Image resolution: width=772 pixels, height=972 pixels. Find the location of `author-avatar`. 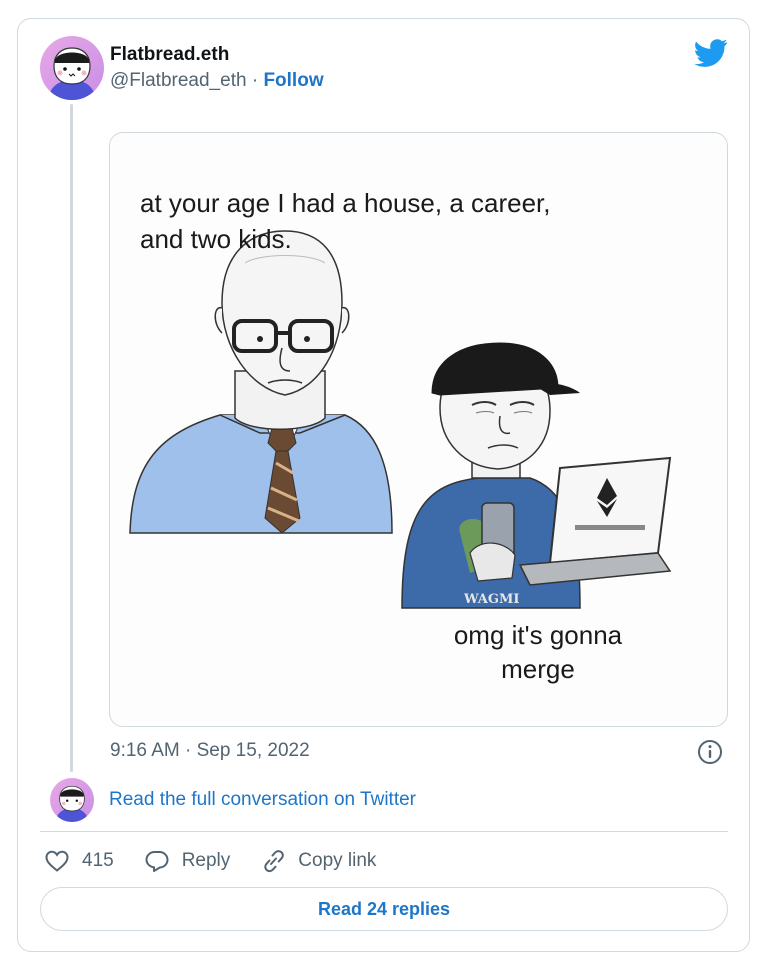

author-avatar is located at coordinates (72, 68).